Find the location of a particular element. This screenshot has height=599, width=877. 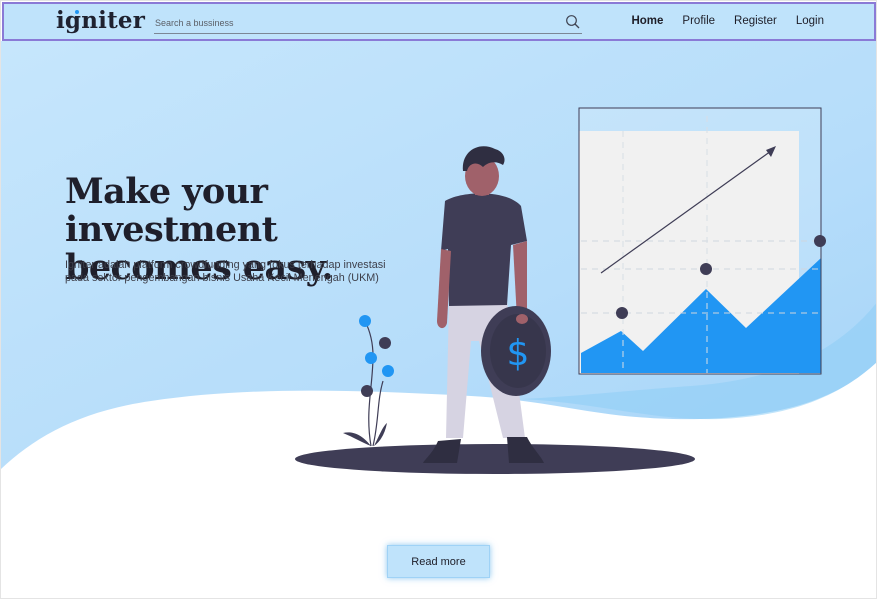

hero-title-line-1: Make your investment is located at coordinates (171, 210).